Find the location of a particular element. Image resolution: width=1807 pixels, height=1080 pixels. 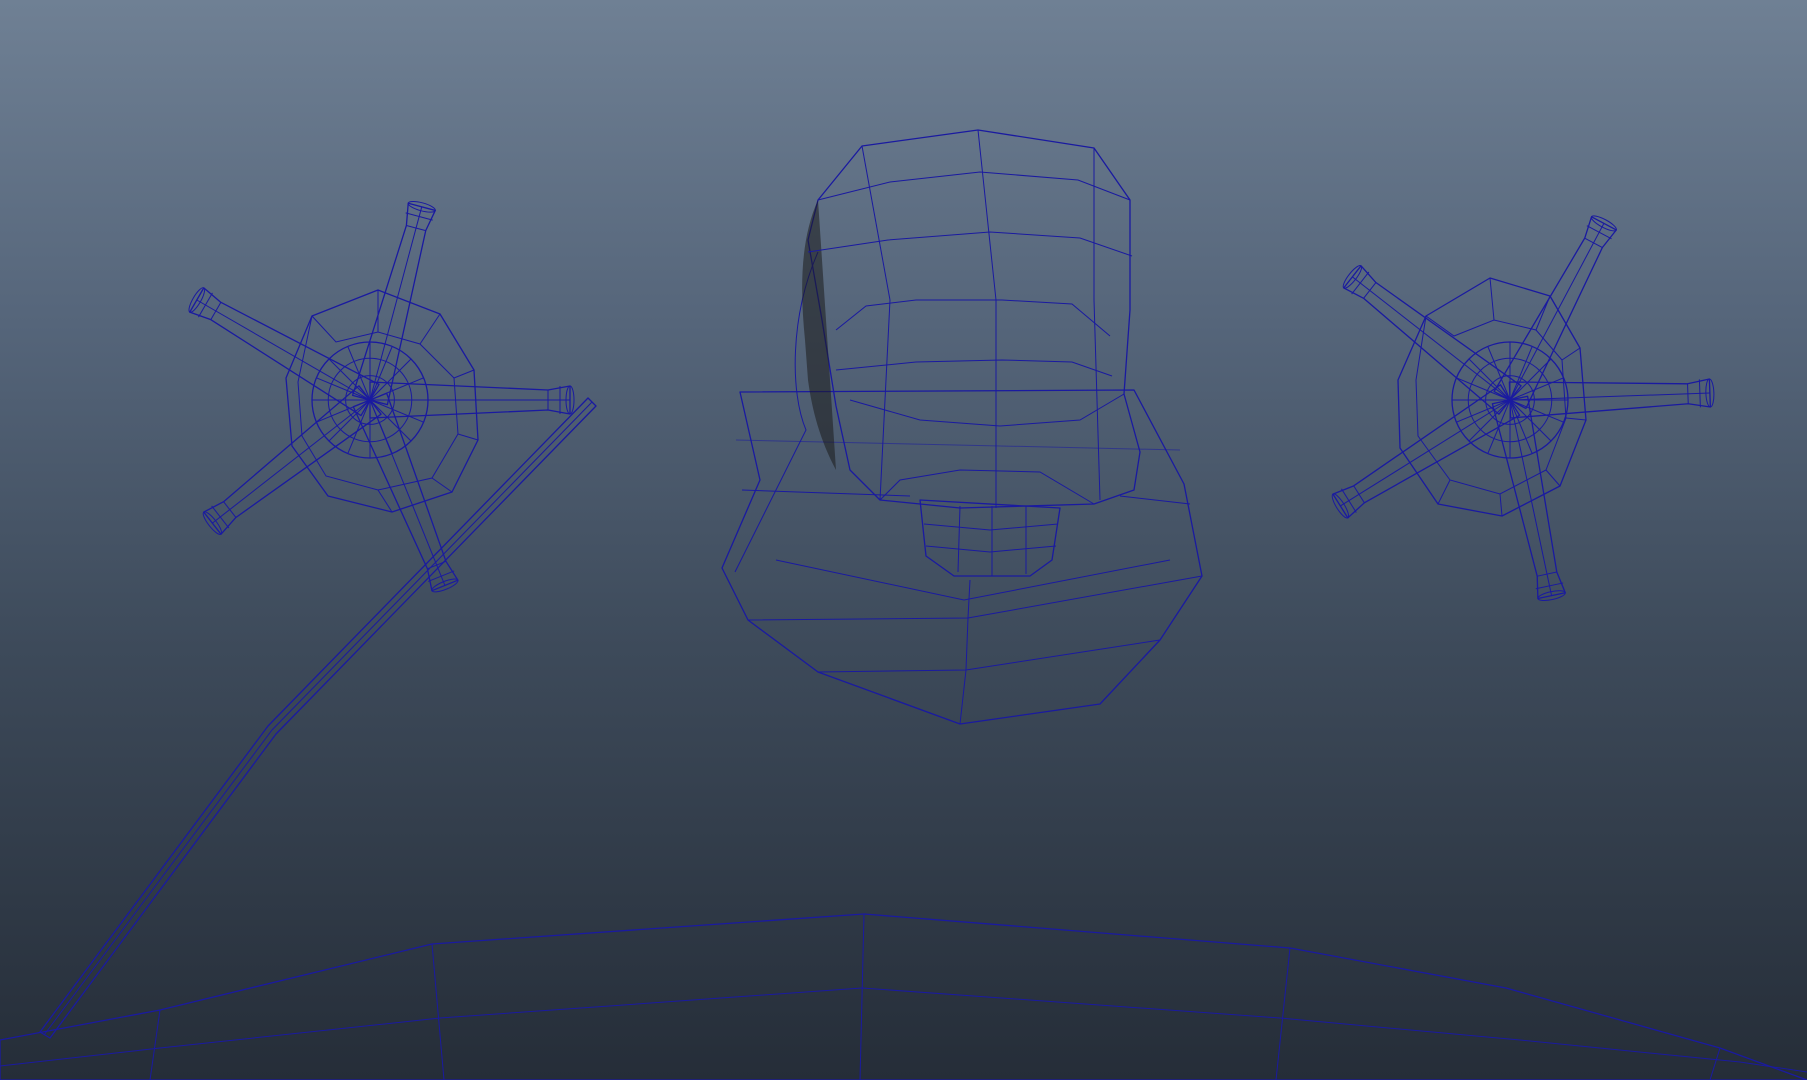

handle-right is located at coordinates (1521, 407).